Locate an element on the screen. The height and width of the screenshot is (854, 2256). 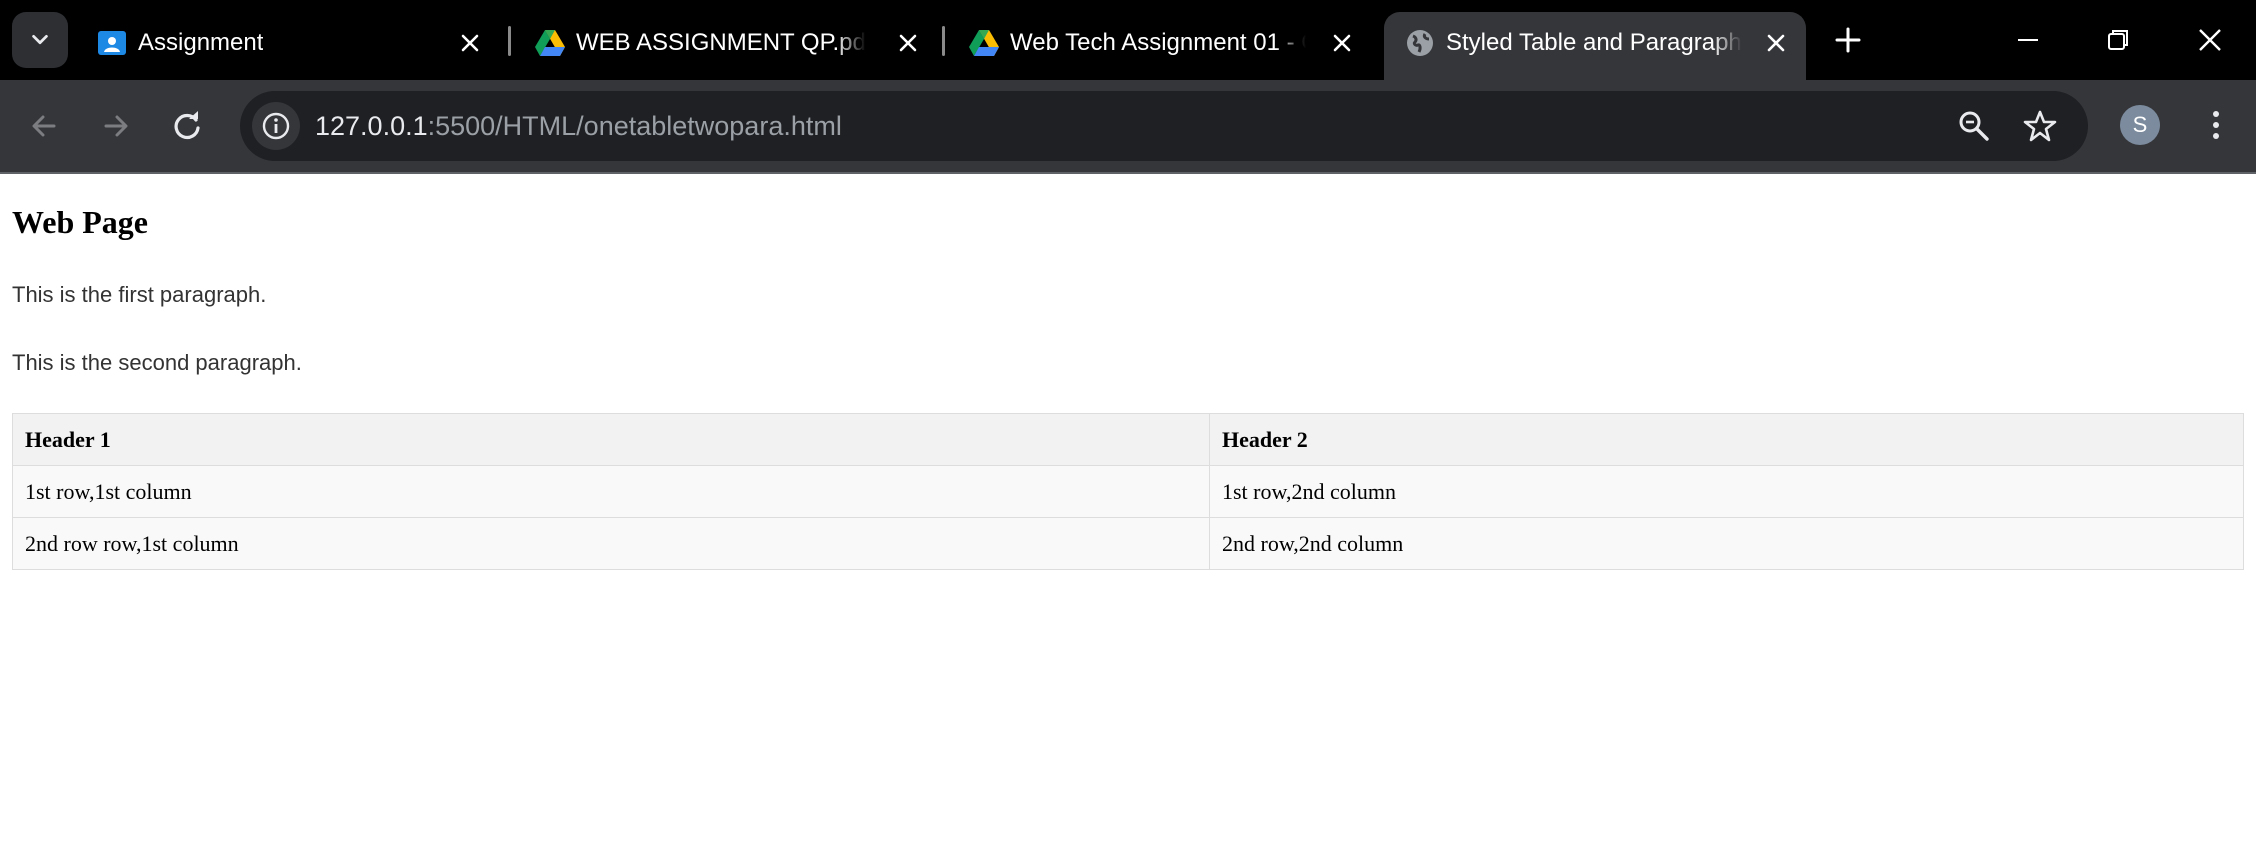
close-window-icon is located at coordinates (2210, 40).